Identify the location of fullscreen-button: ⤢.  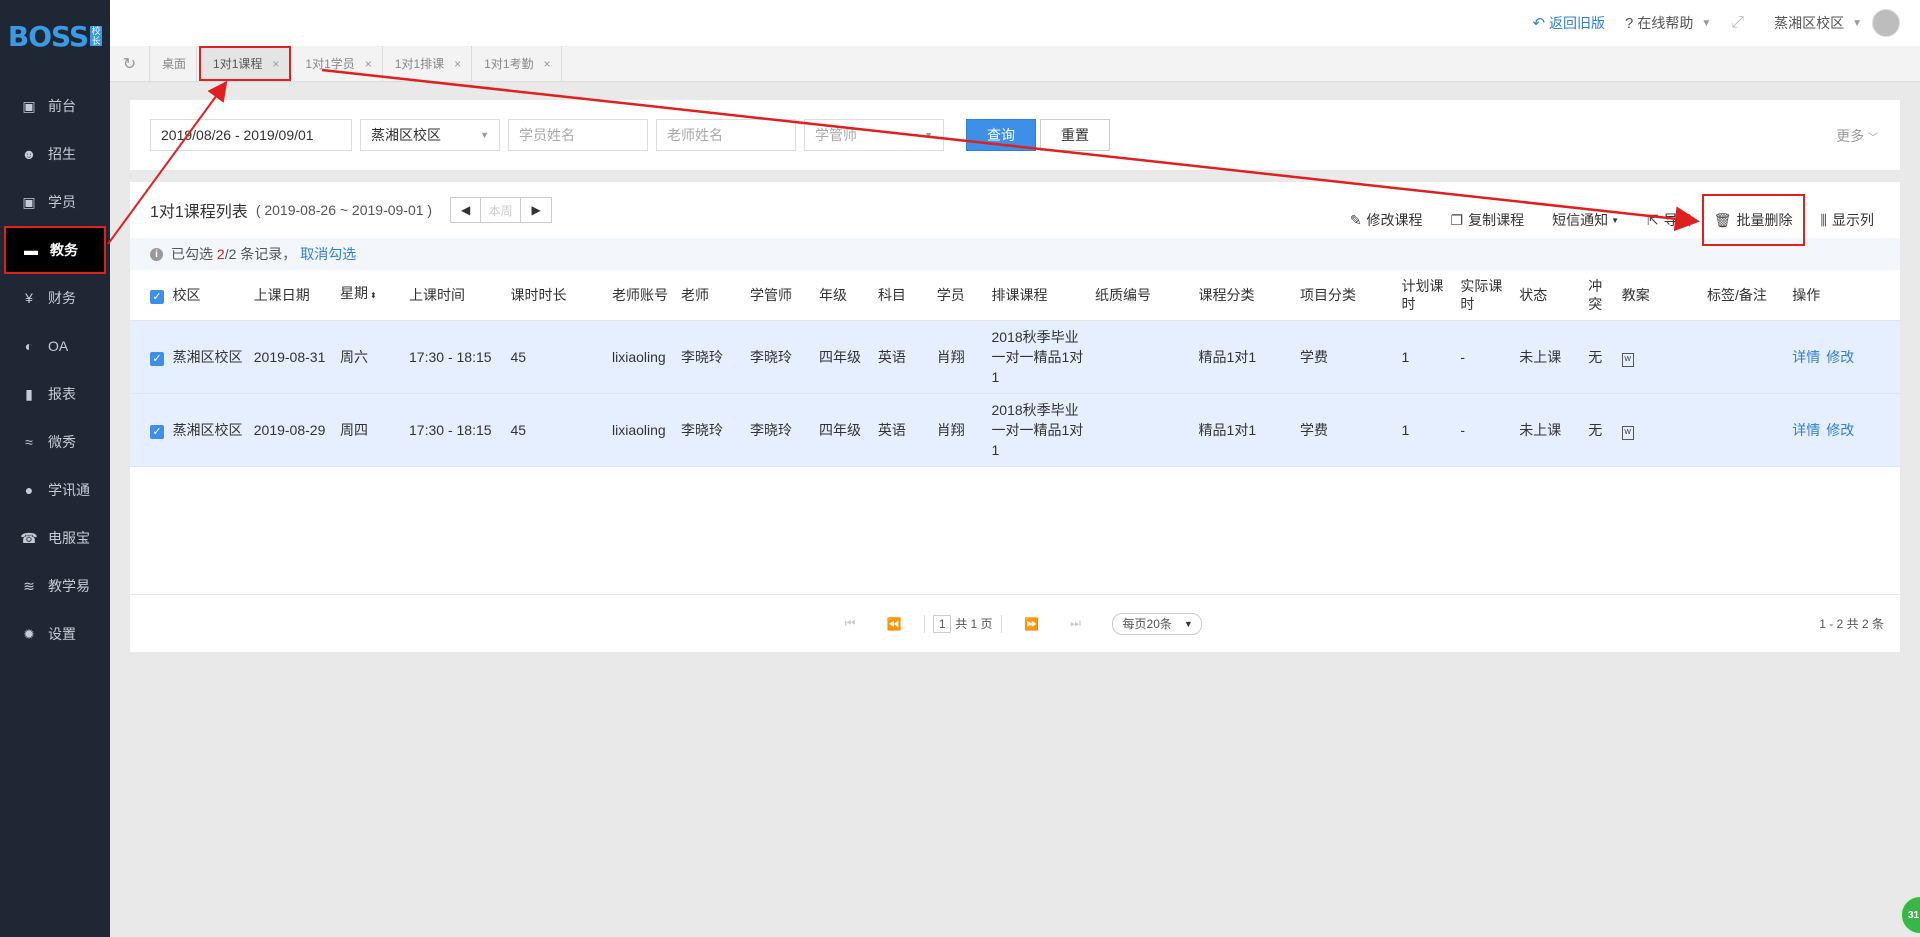
(1737, 23).